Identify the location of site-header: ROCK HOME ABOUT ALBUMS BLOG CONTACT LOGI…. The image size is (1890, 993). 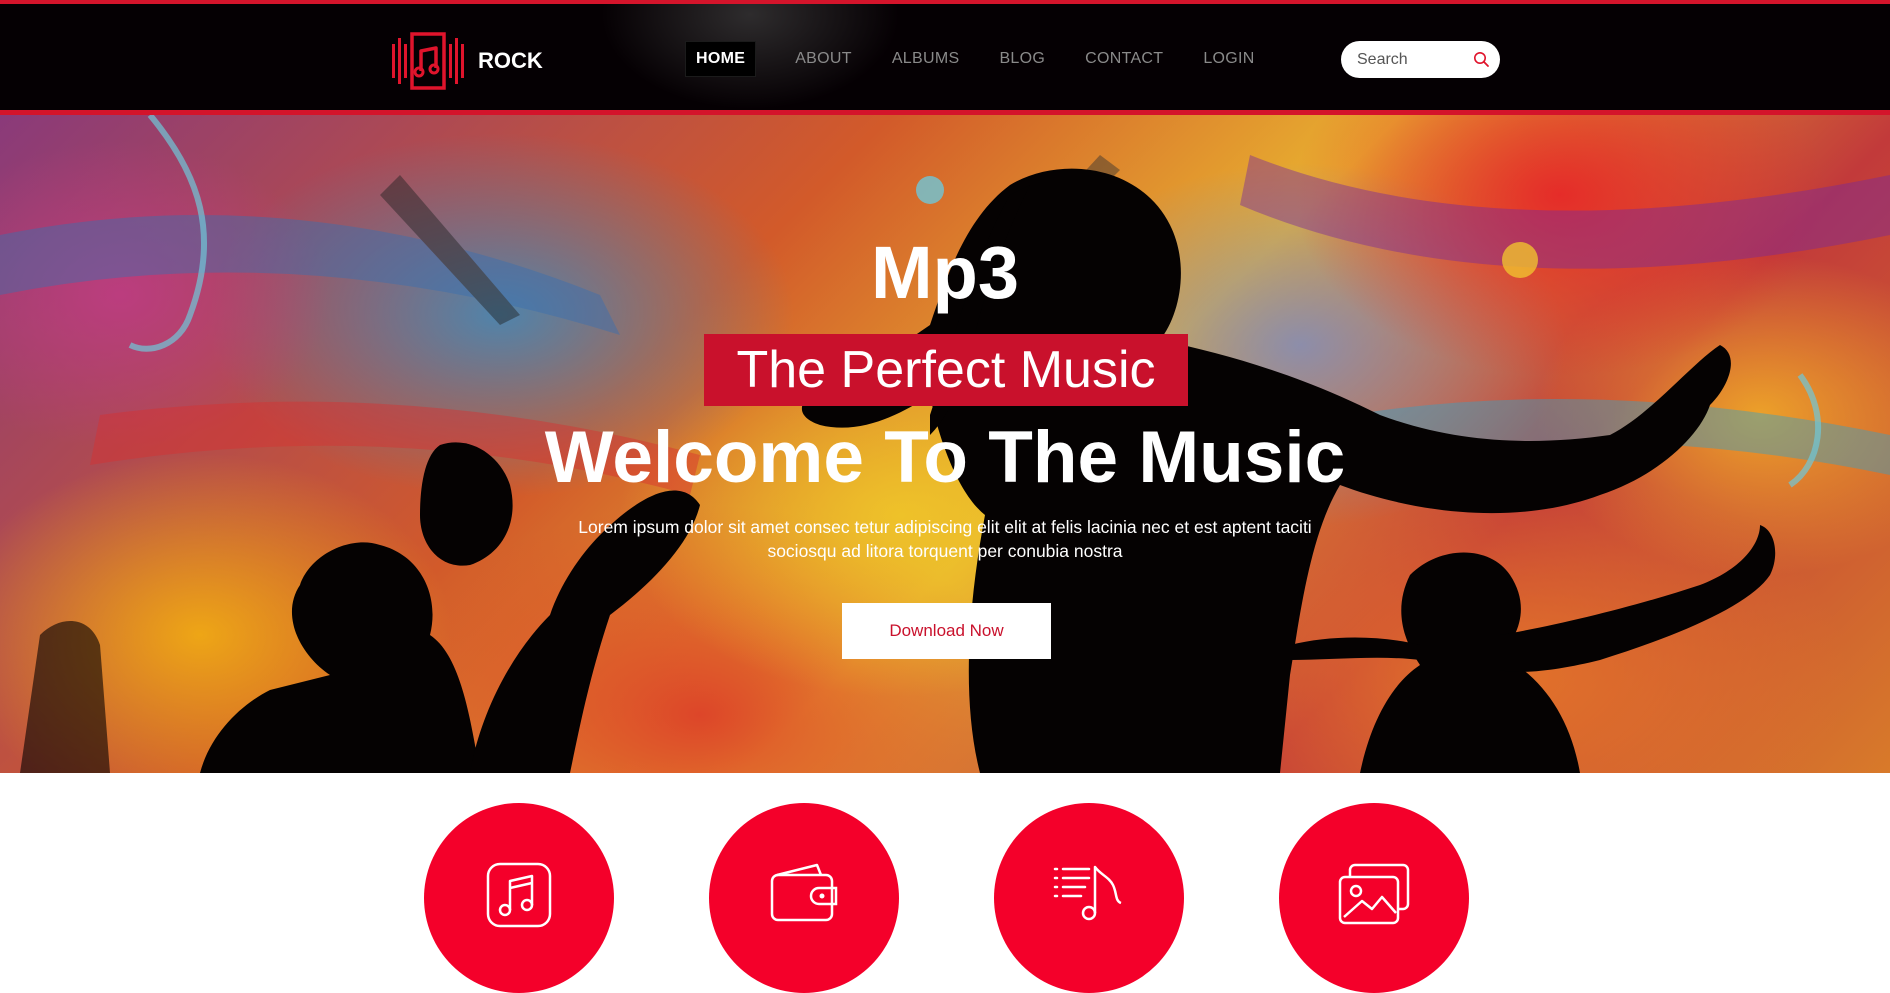
(945, 57).